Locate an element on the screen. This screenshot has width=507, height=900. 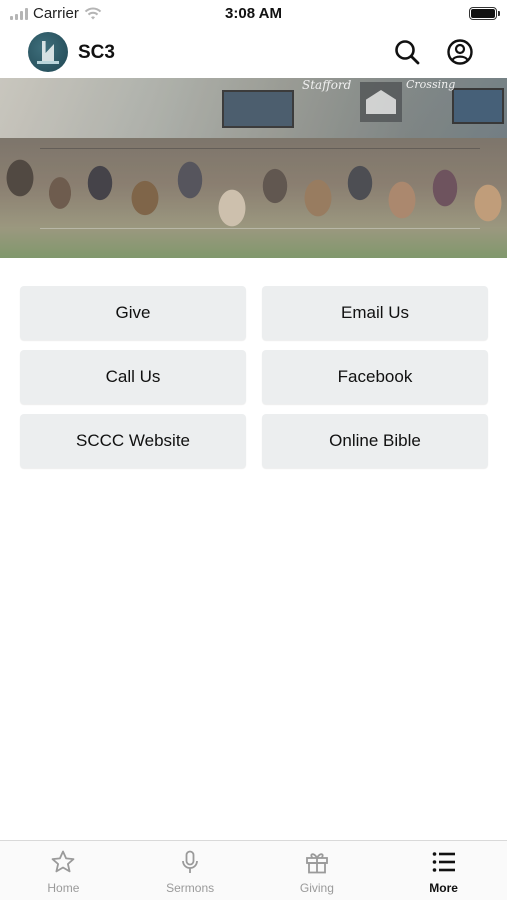
status-bar: Carrier 3:08 AM is located at coordinates (253, 14).